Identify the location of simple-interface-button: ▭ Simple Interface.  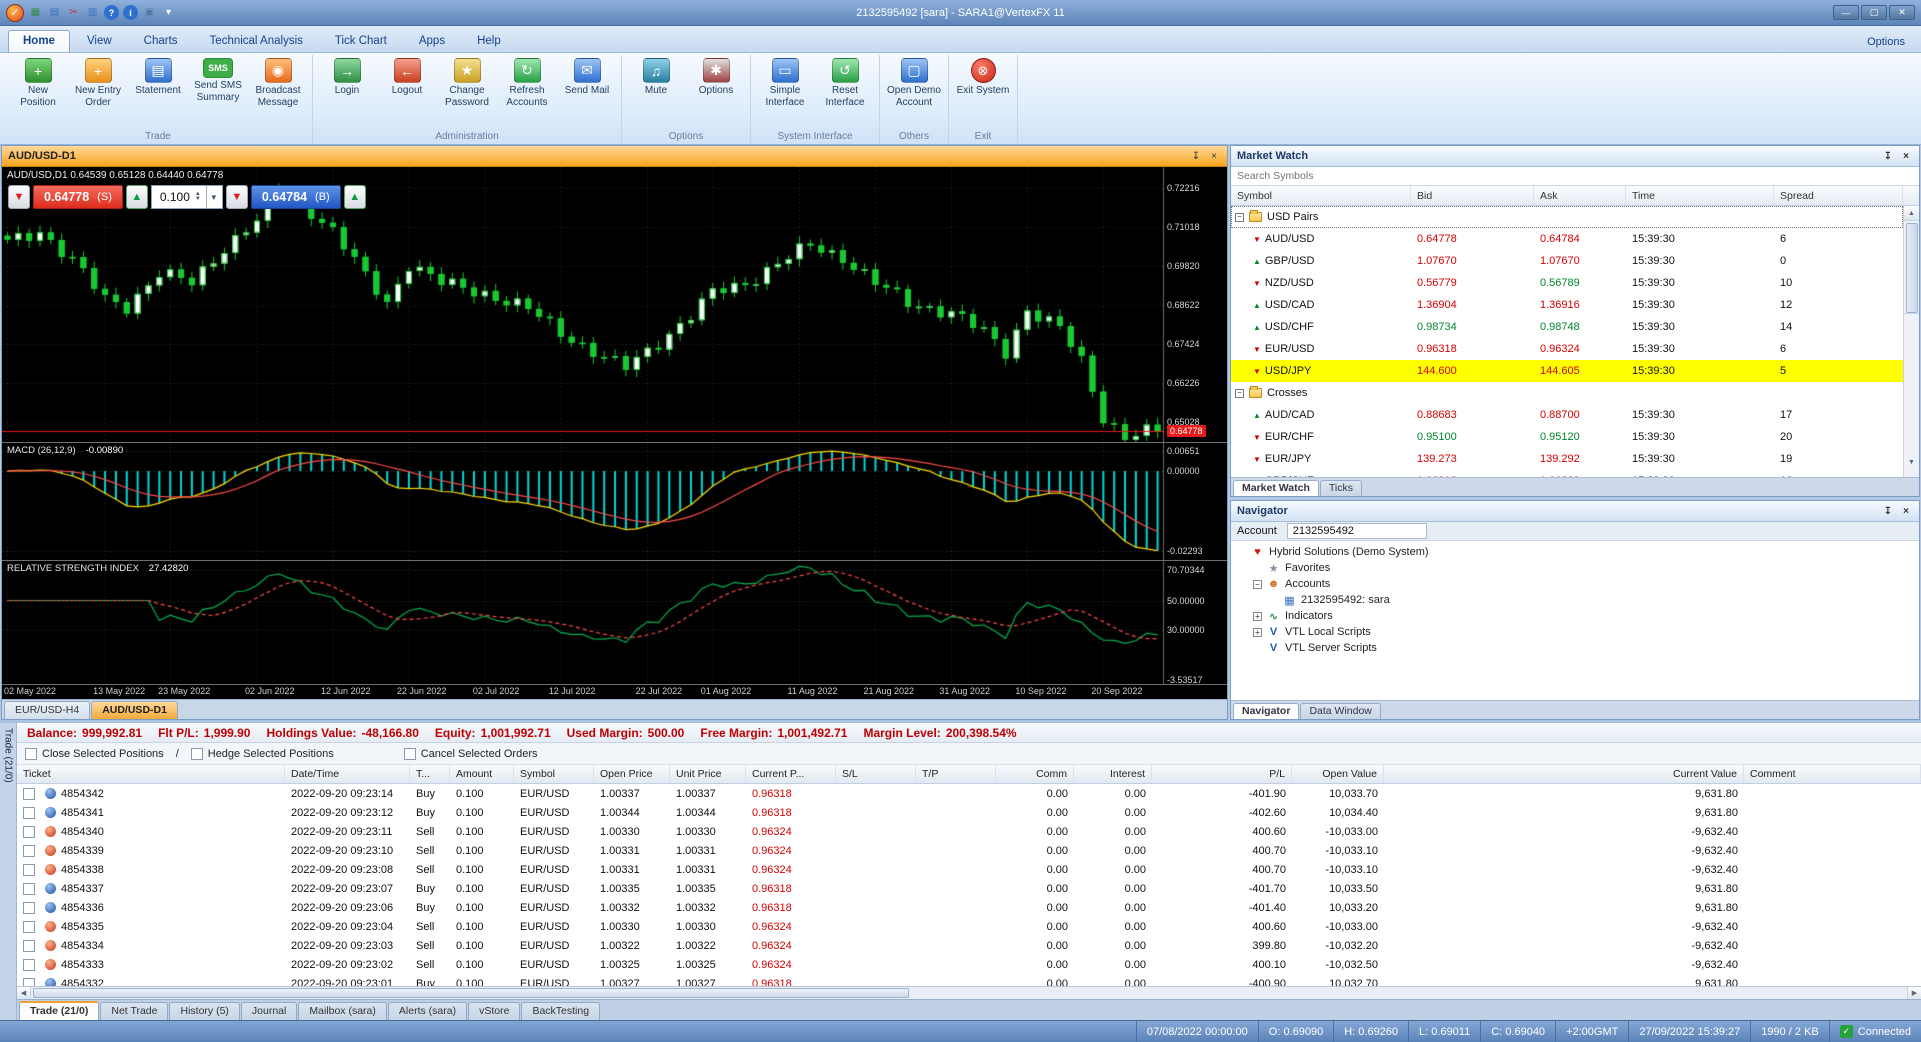
(785, 83).